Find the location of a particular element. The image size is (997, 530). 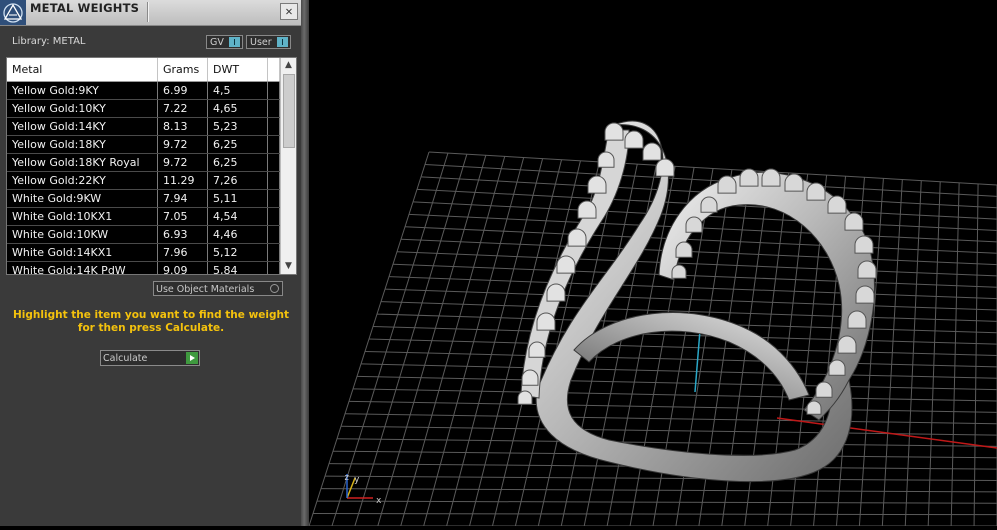

app-logo-icon is located at coordinates (13, 12).